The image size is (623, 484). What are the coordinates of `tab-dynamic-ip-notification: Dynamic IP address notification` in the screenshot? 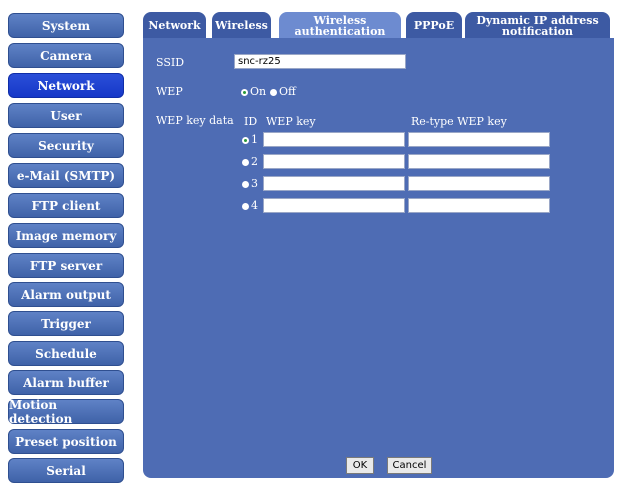 It's located at (537, 25).